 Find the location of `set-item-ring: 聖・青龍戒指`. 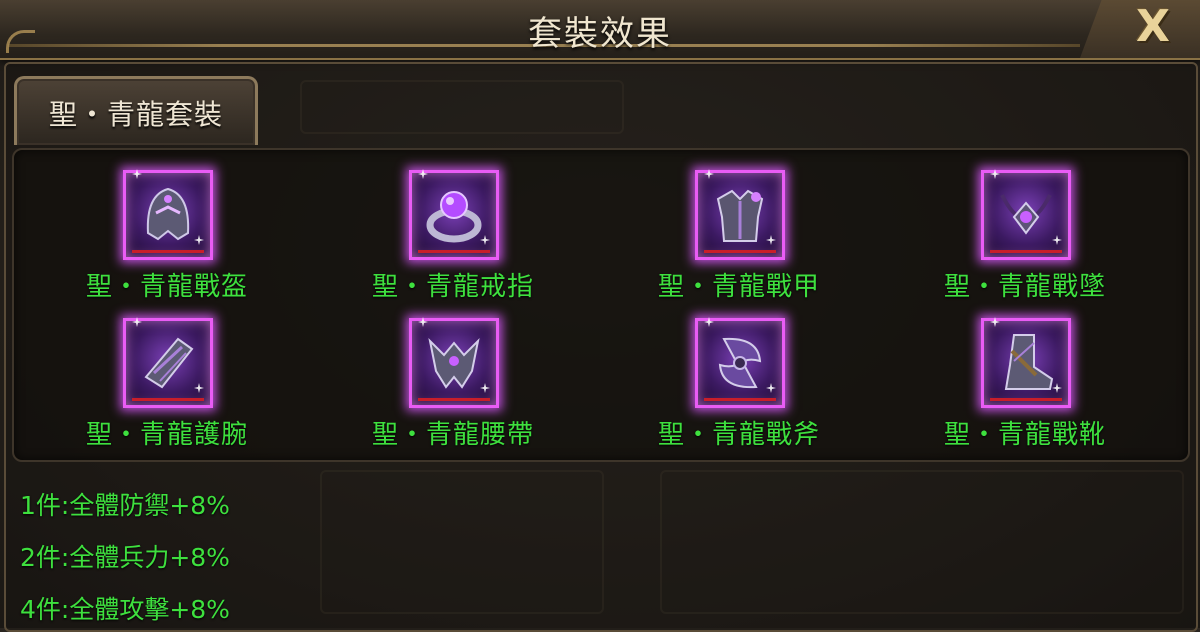

set-item-ring: 聖・青龍戒指 is located at coordinates (453, 239).